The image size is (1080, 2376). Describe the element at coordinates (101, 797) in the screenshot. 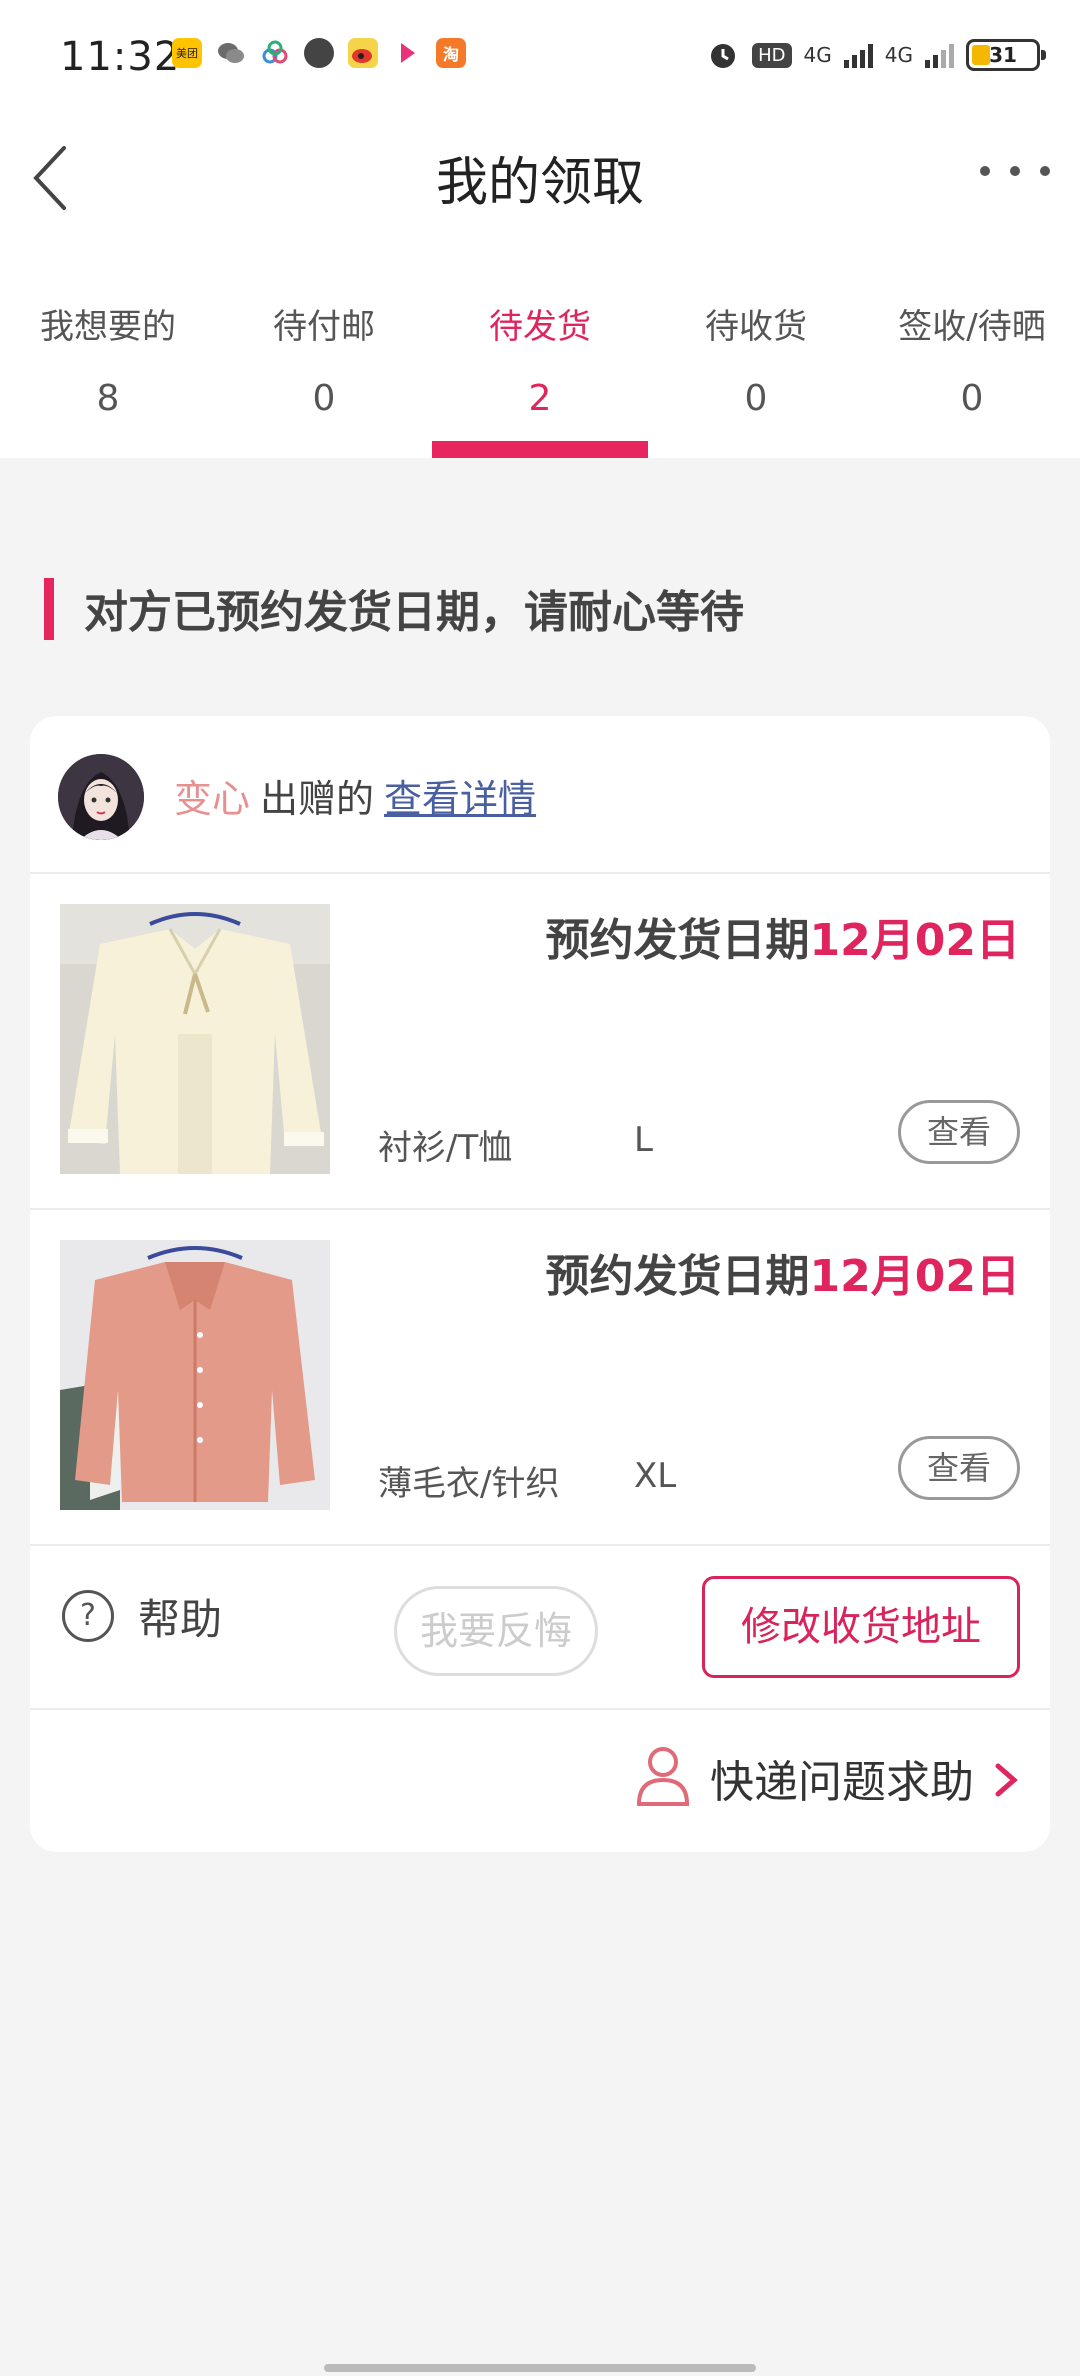

I see `avatar` at that location.